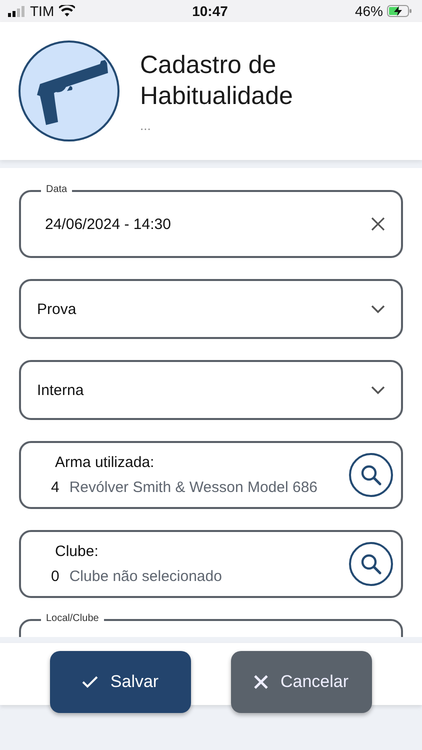  Describe the element at coordinates (210, 11) in the screenshot. I see `clock: 10:47` at that location.